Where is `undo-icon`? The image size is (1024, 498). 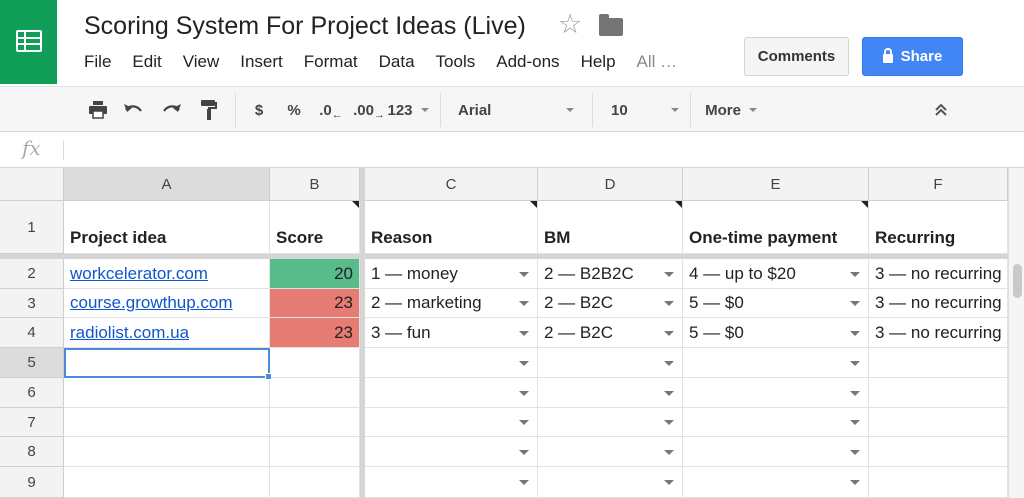 undo-icon is located at coordinates (133, 110).